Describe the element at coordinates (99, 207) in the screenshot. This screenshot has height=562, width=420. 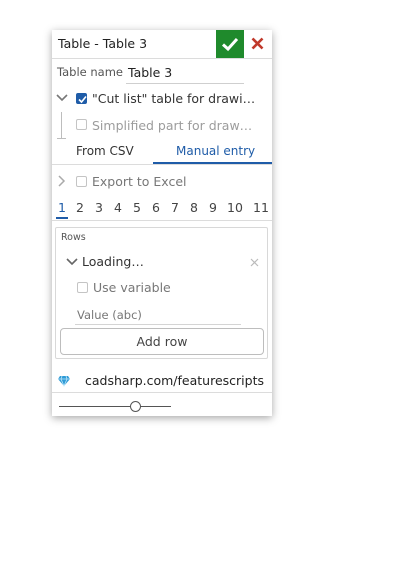
I see `page-3: 3` at that location.